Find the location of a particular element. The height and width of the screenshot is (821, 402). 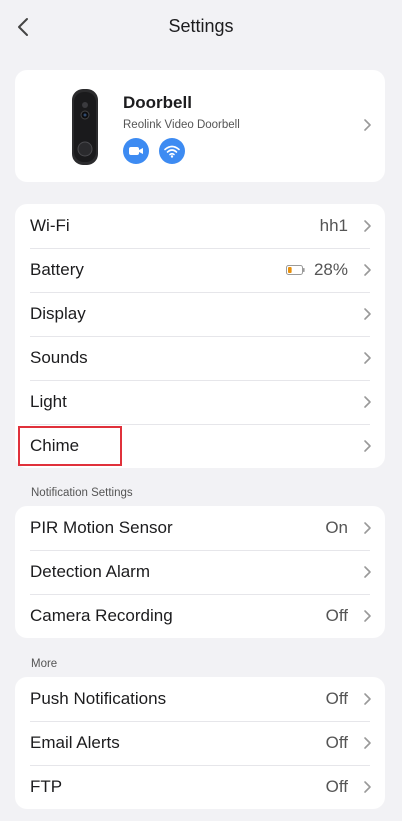

battery-icon is located at coordinates (295, 270).